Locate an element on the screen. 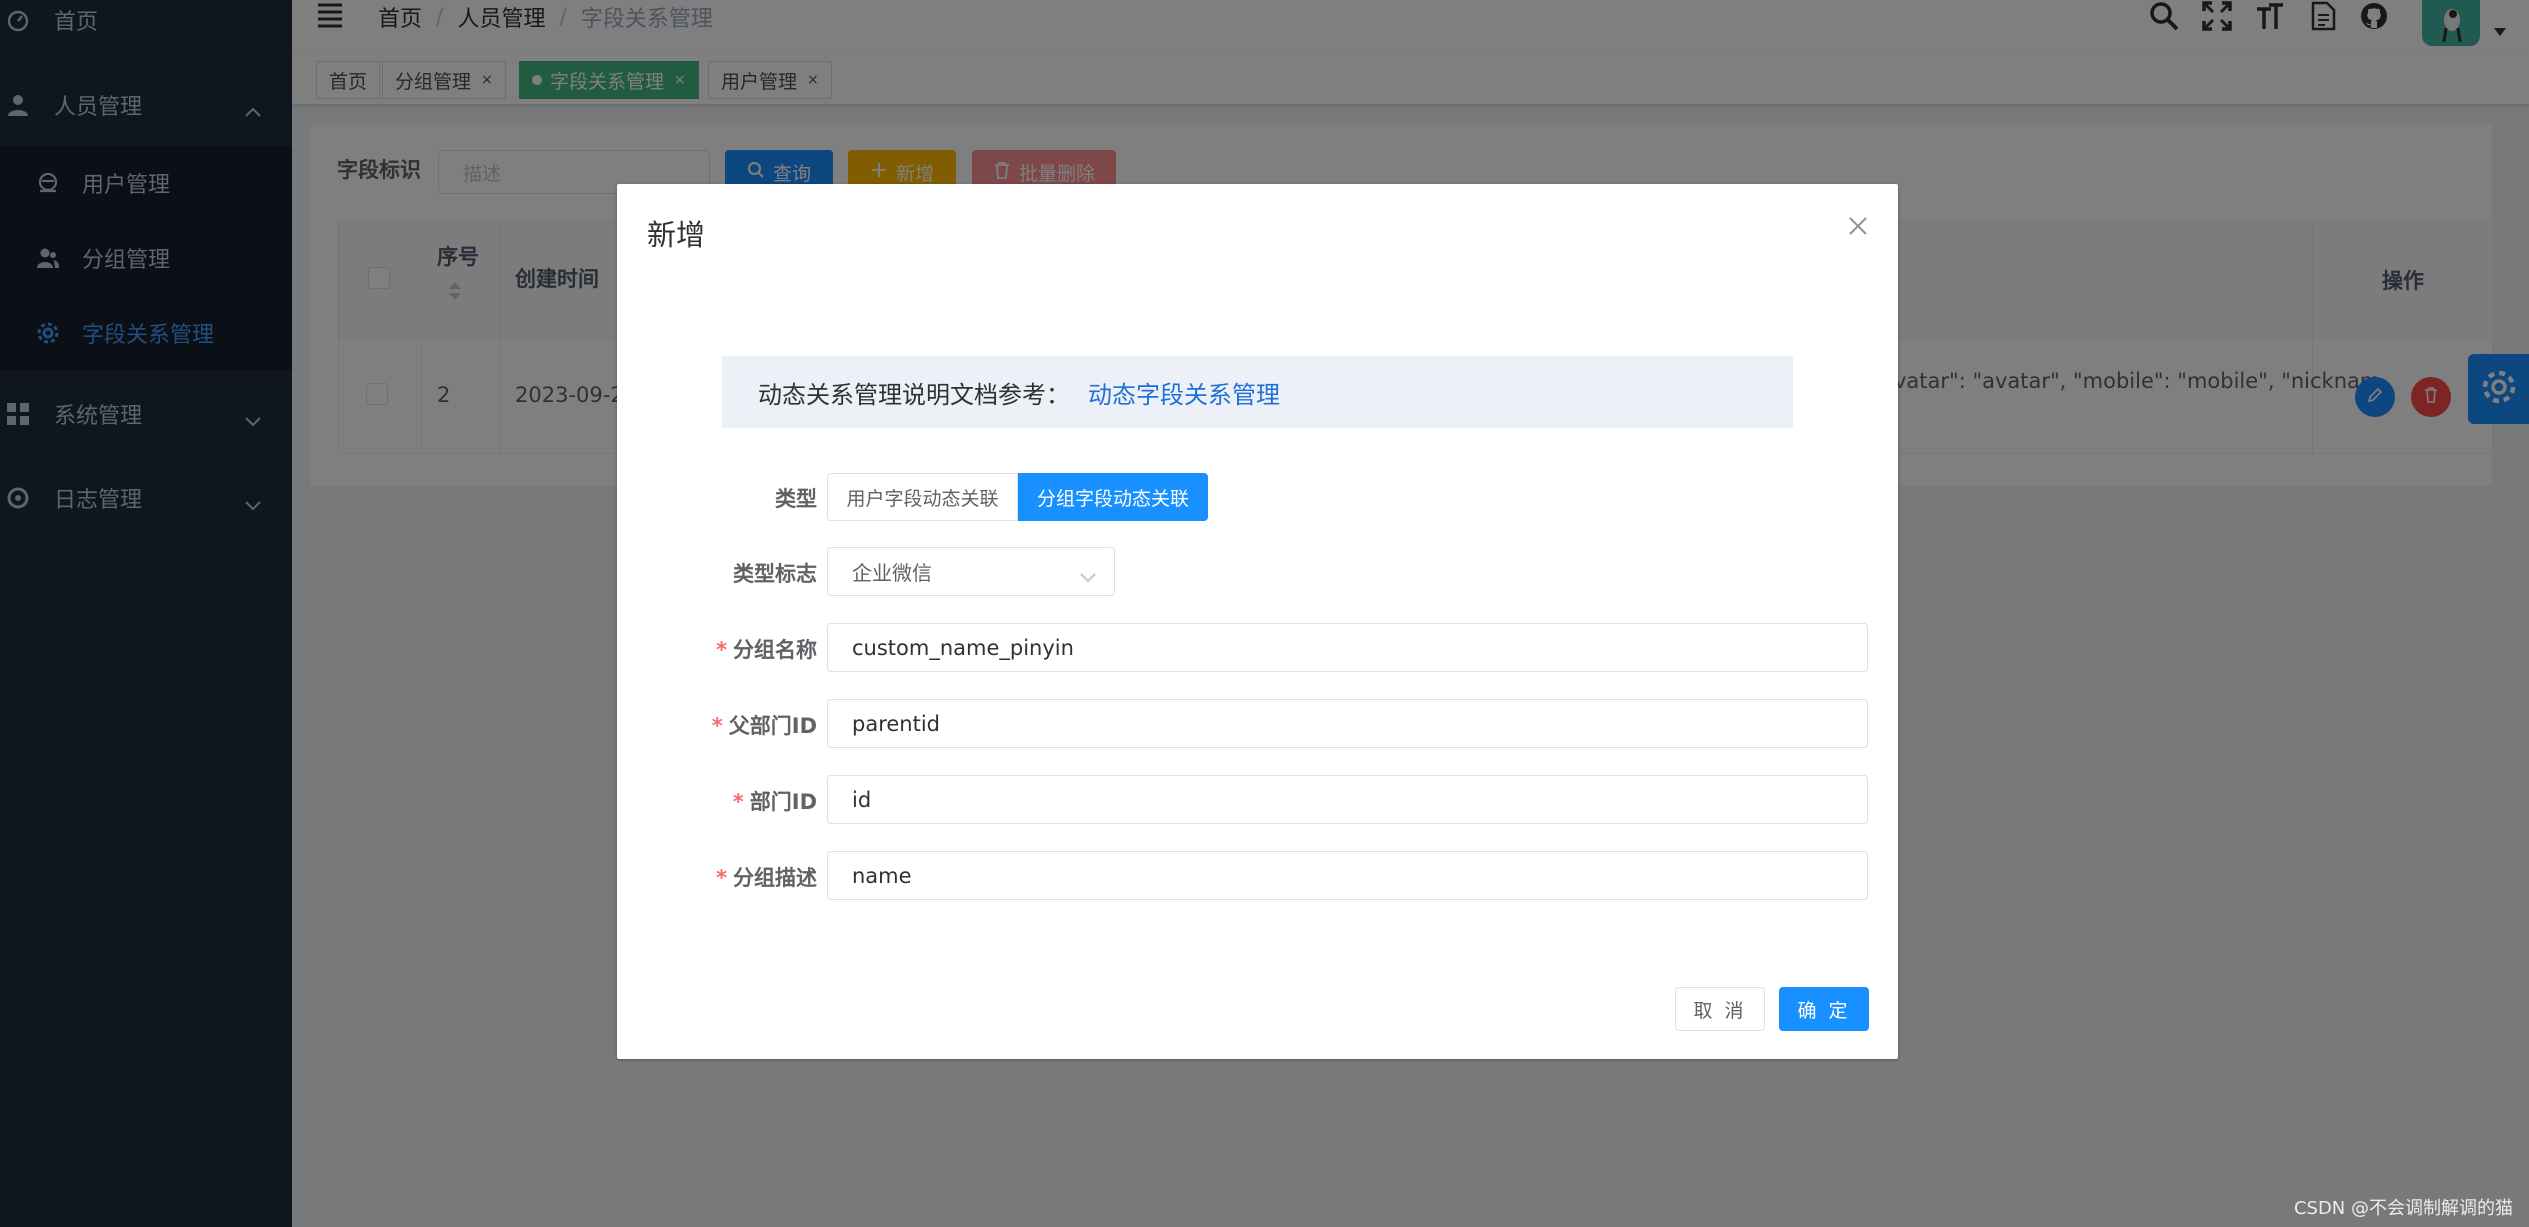  group-name-input: custom_name_pinyin is located at coordinates (1347, 647).